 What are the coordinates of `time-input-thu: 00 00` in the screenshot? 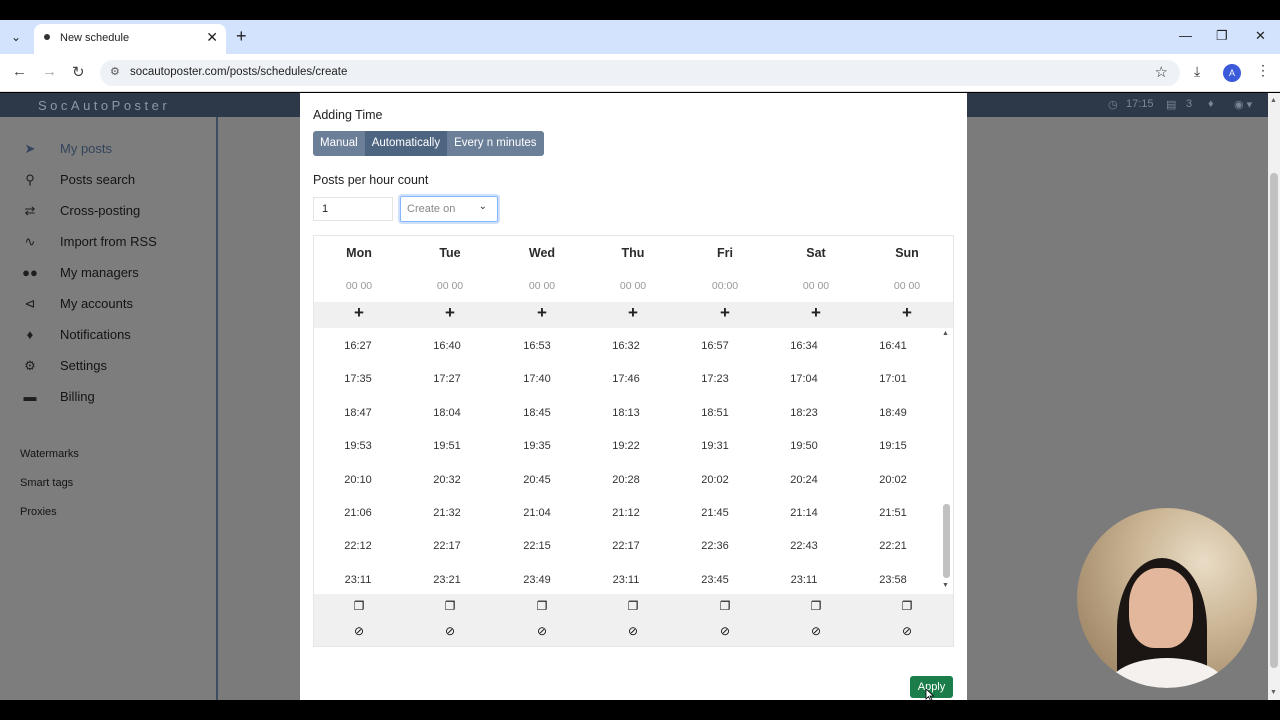 It's located at (633, 286).